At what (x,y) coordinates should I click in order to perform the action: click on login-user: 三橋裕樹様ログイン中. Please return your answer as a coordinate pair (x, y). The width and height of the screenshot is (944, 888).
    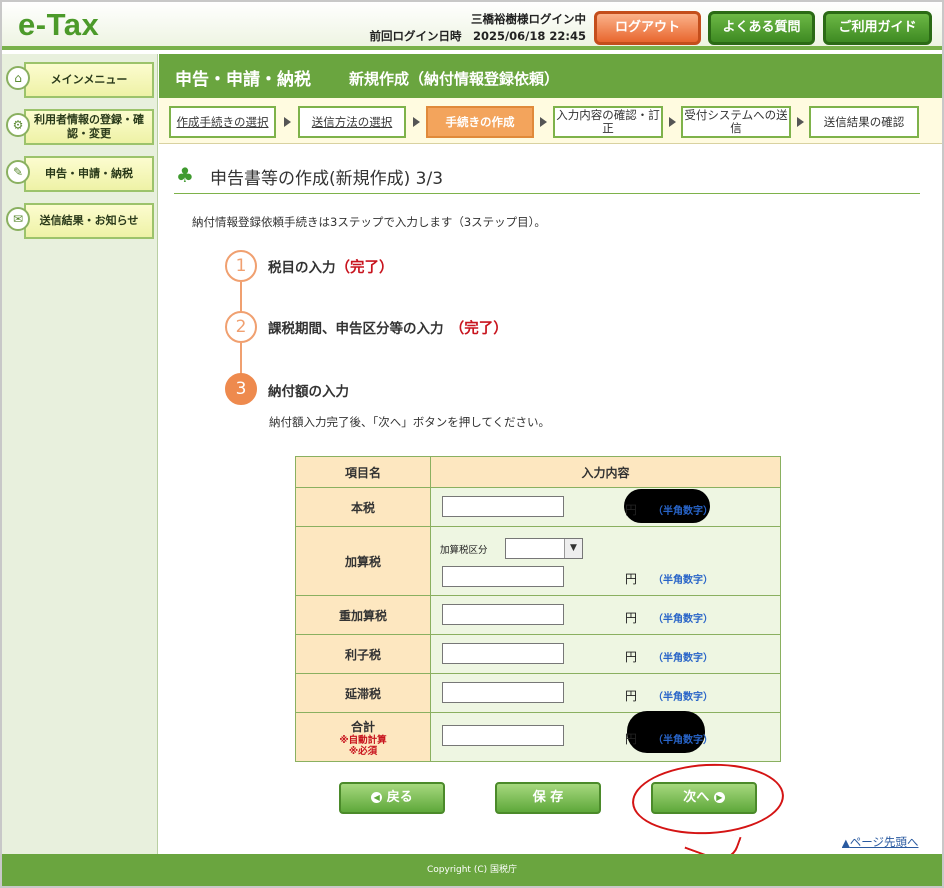
    Looking at the image, I should click on (528, 19).